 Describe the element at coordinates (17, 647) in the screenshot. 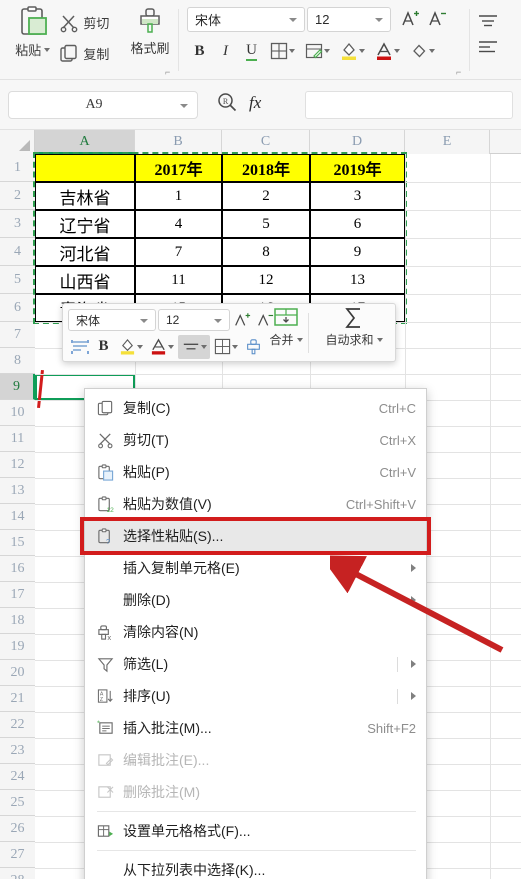

I see `row-header-19: 19` at that location.